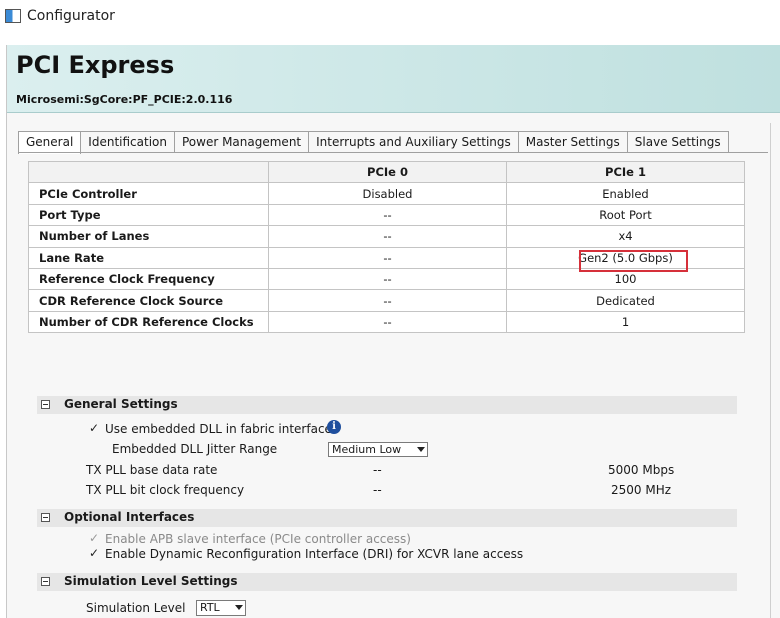  I want to click on simulation-level-value: RTL, so click(210, 607).